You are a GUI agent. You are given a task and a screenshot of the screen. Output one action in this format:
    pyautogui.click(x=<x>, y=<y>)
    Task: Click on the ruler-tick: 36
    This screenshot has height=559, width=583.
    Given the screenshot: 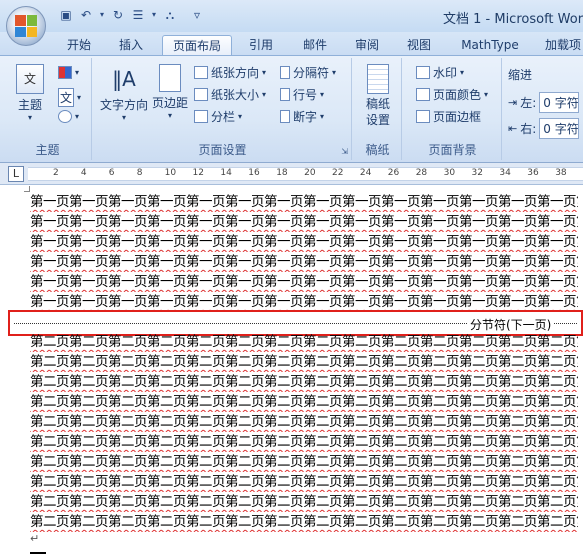 What is the action you would take?
    pyautogui.click(x=533, y=173)
    